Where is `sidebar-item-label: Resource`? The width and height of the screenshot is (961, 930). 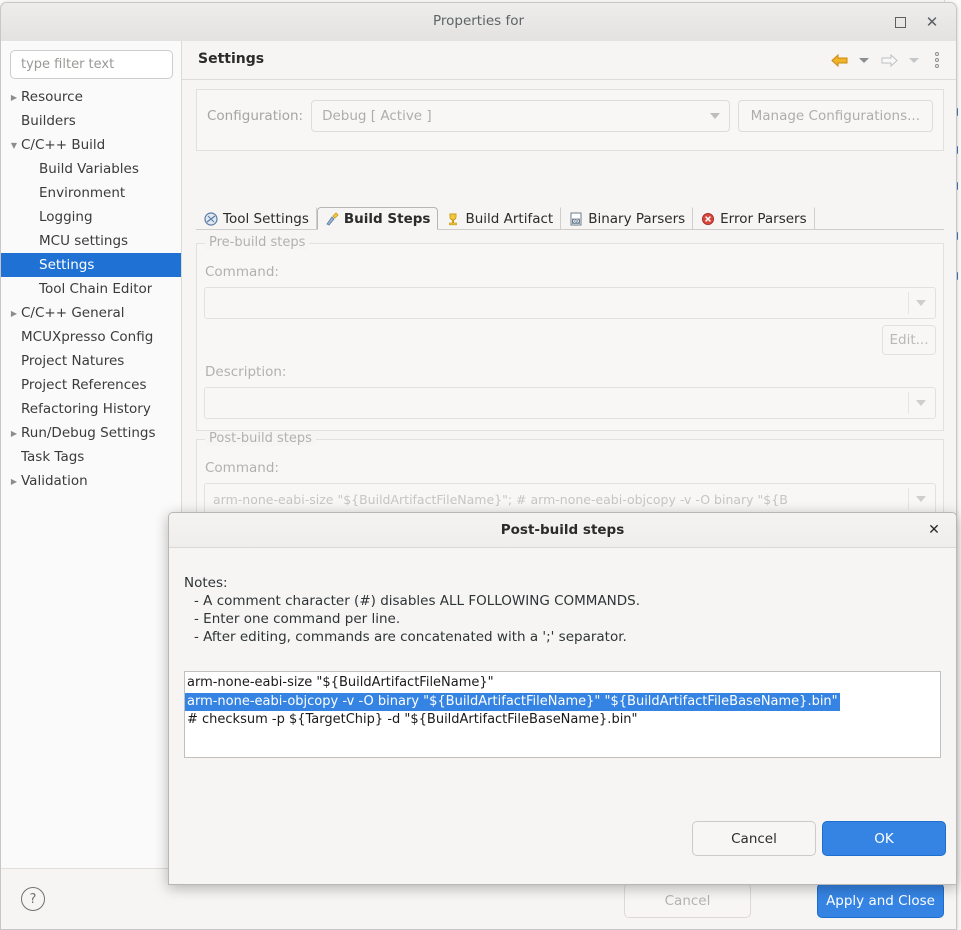
sidebar-item-label: Resource is located at coordinates (52, 97).